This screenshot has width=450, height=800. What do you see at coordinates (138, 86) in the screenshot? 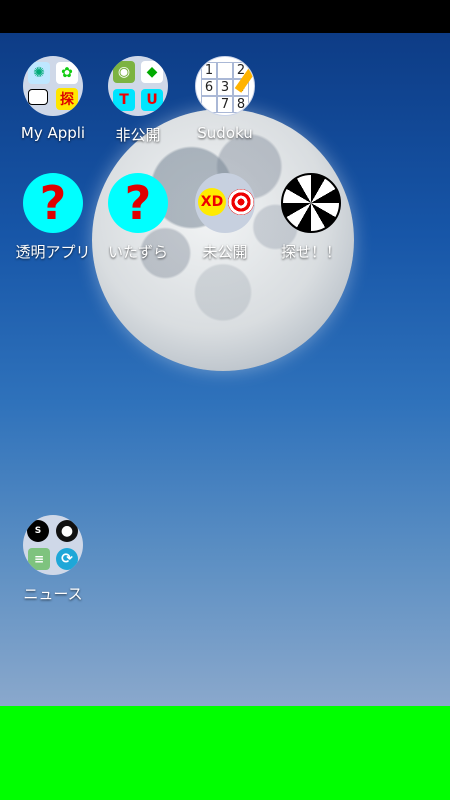
I see `folder-icon: ◉ ◆ T U` at bounding box center [138, 86].